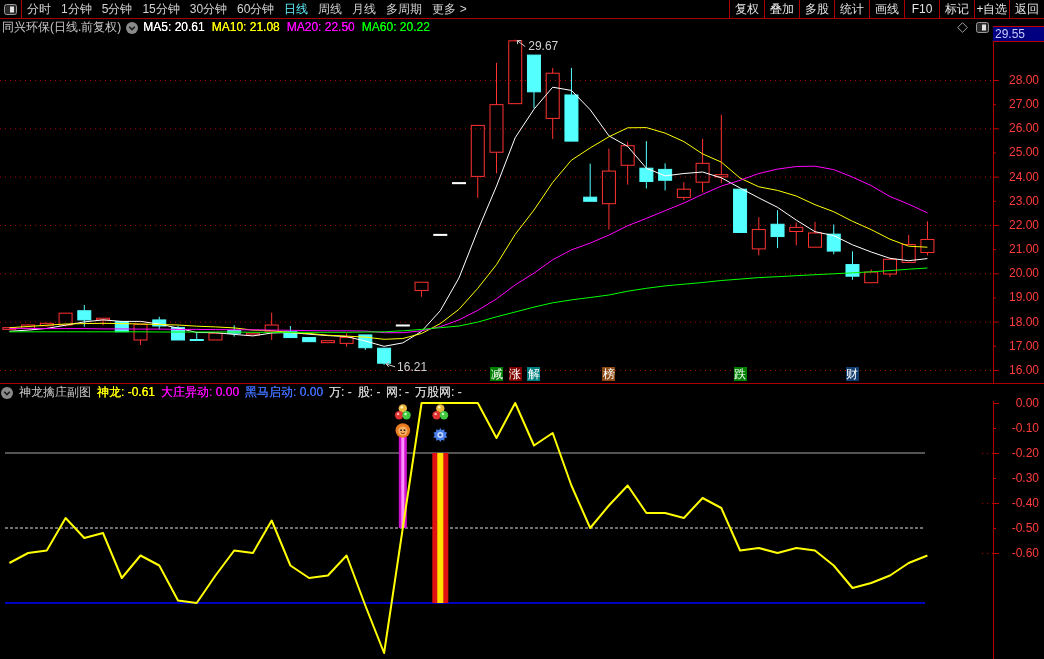  Describe the element at coordinates (1023, 321) in the screenshot. I see `axis-label: 18.00` at that location.